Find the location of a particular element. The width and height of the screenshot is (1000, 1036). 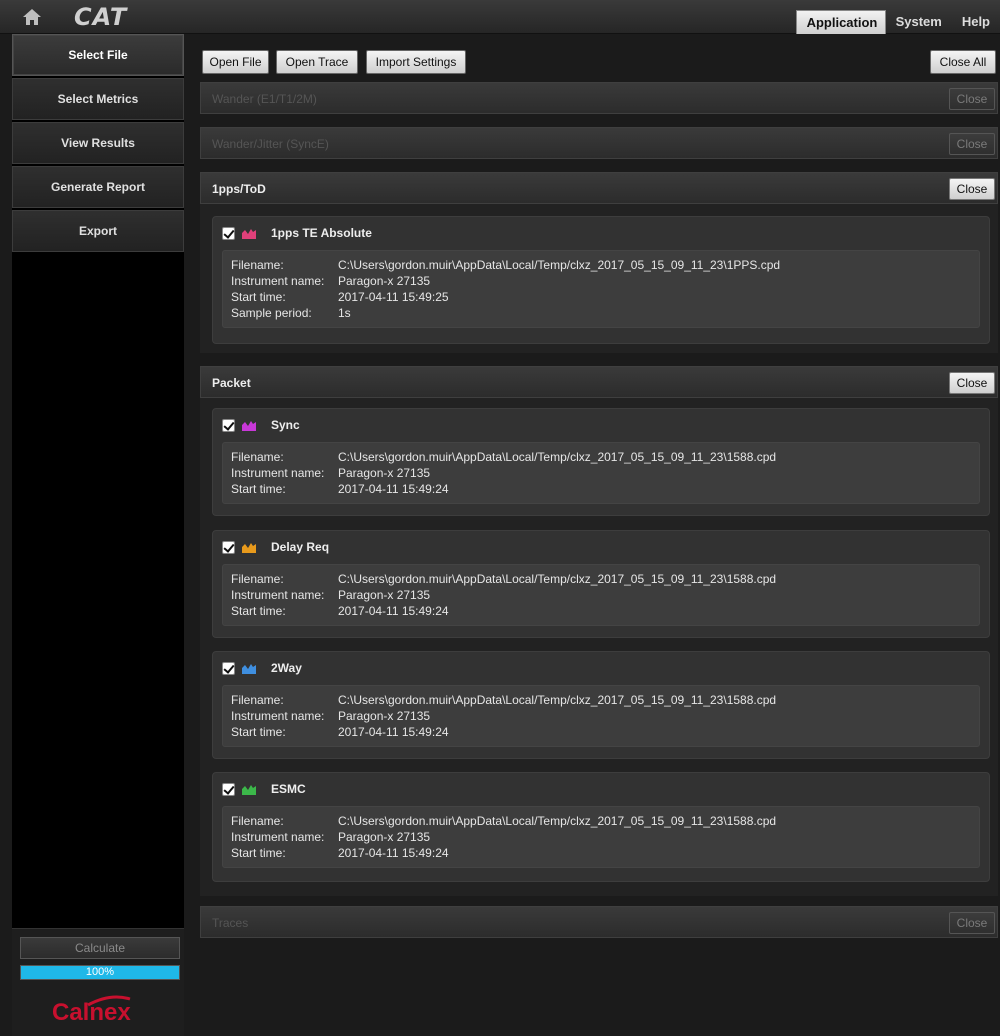

open-trace-button: Open Trace is located at coordinates (317, 62).